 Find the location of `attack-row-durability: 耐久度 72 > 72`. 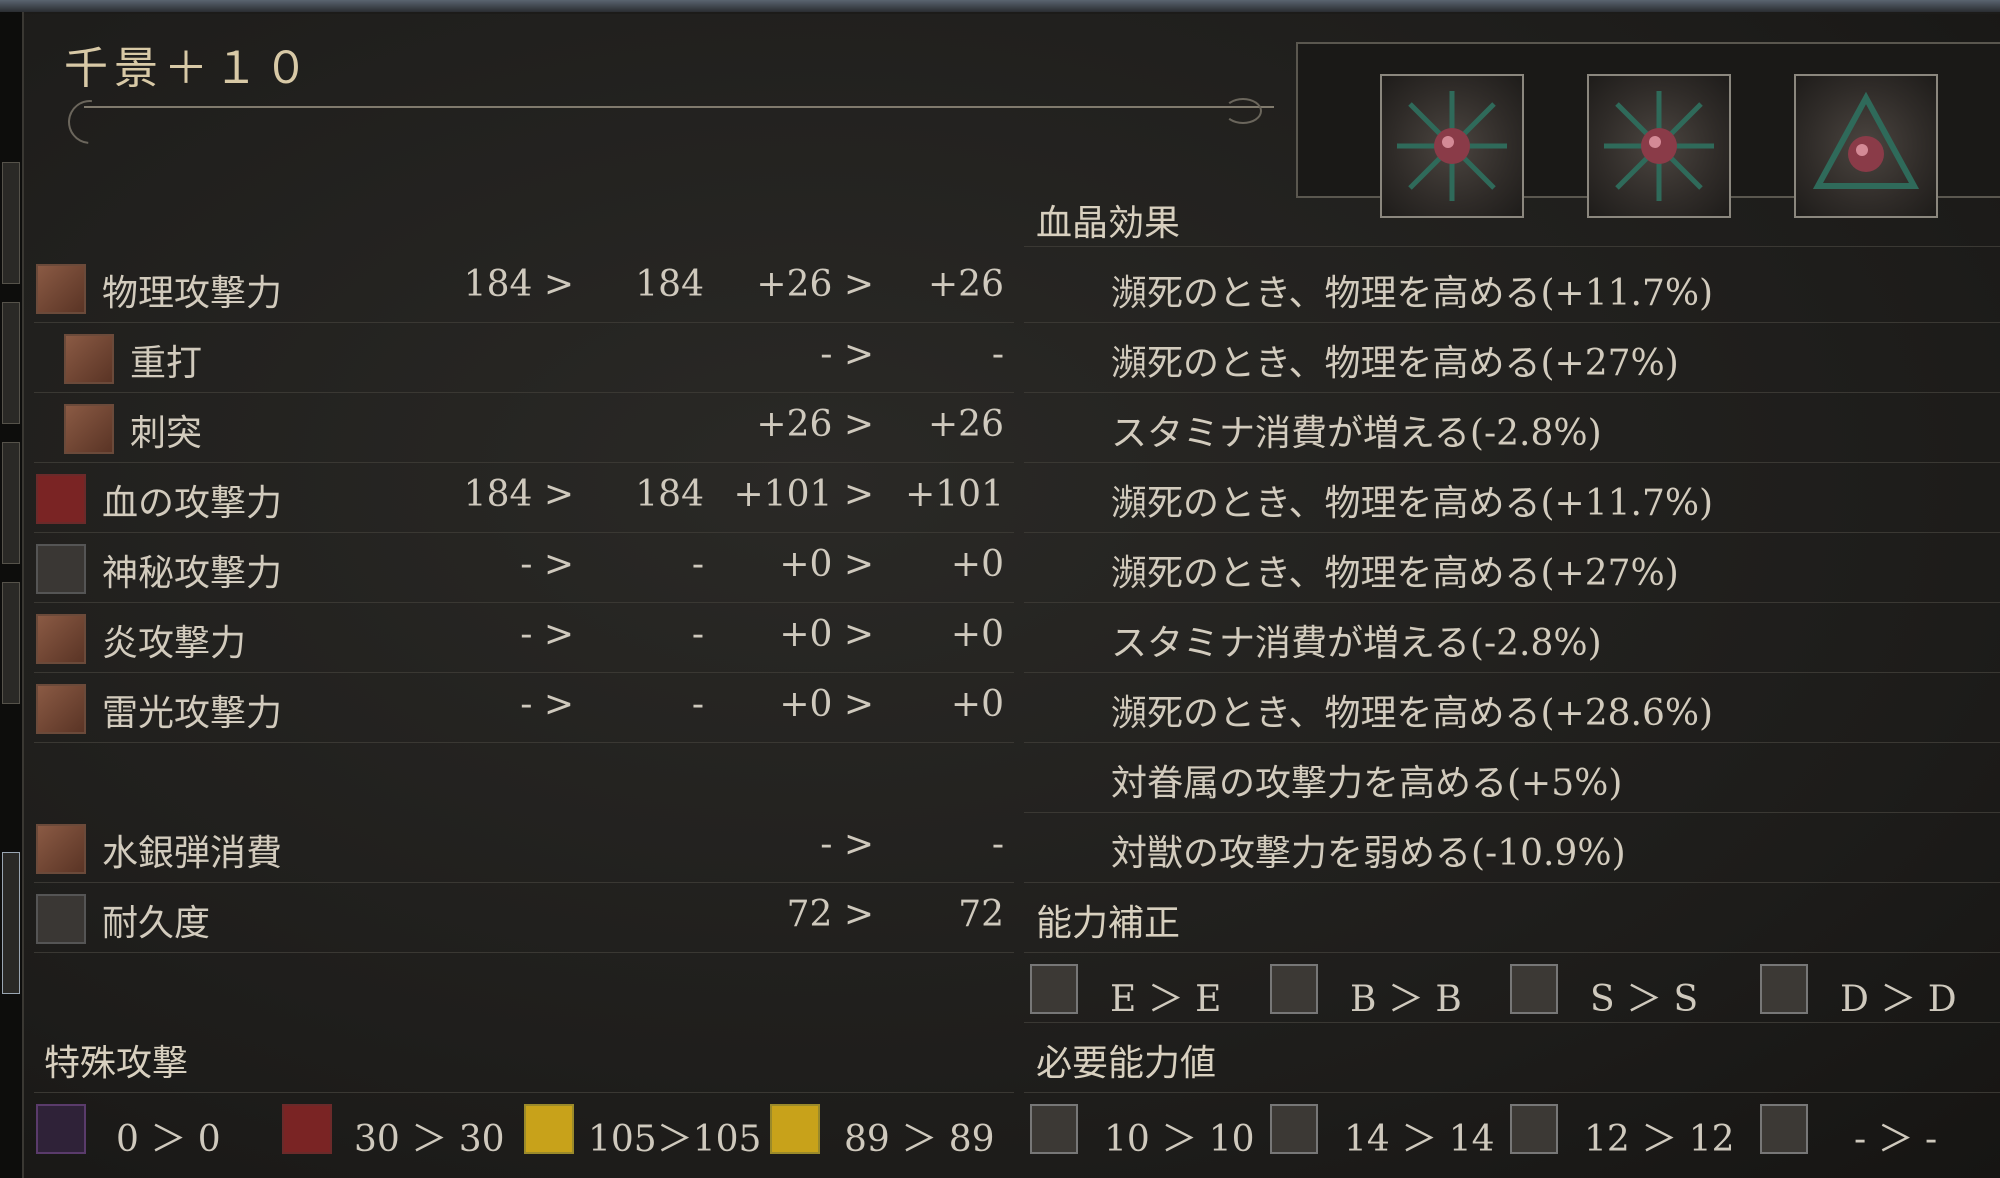

attack-row-durability: 耐久度 72 > 72 is located at coordinates (519, 917).